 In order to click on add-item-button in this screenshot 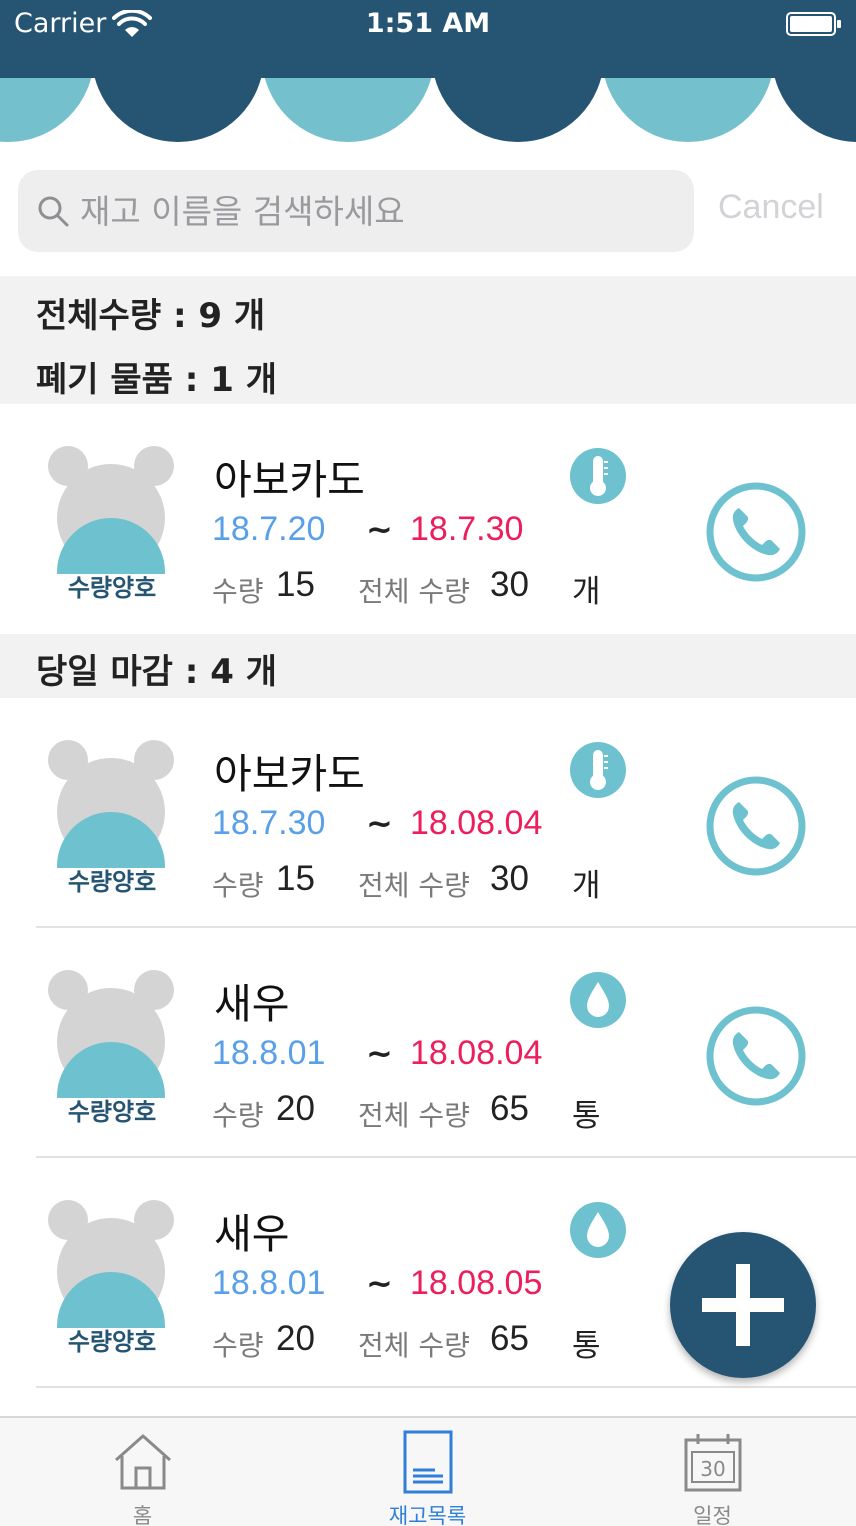, I will do `click(743, 1305)`.